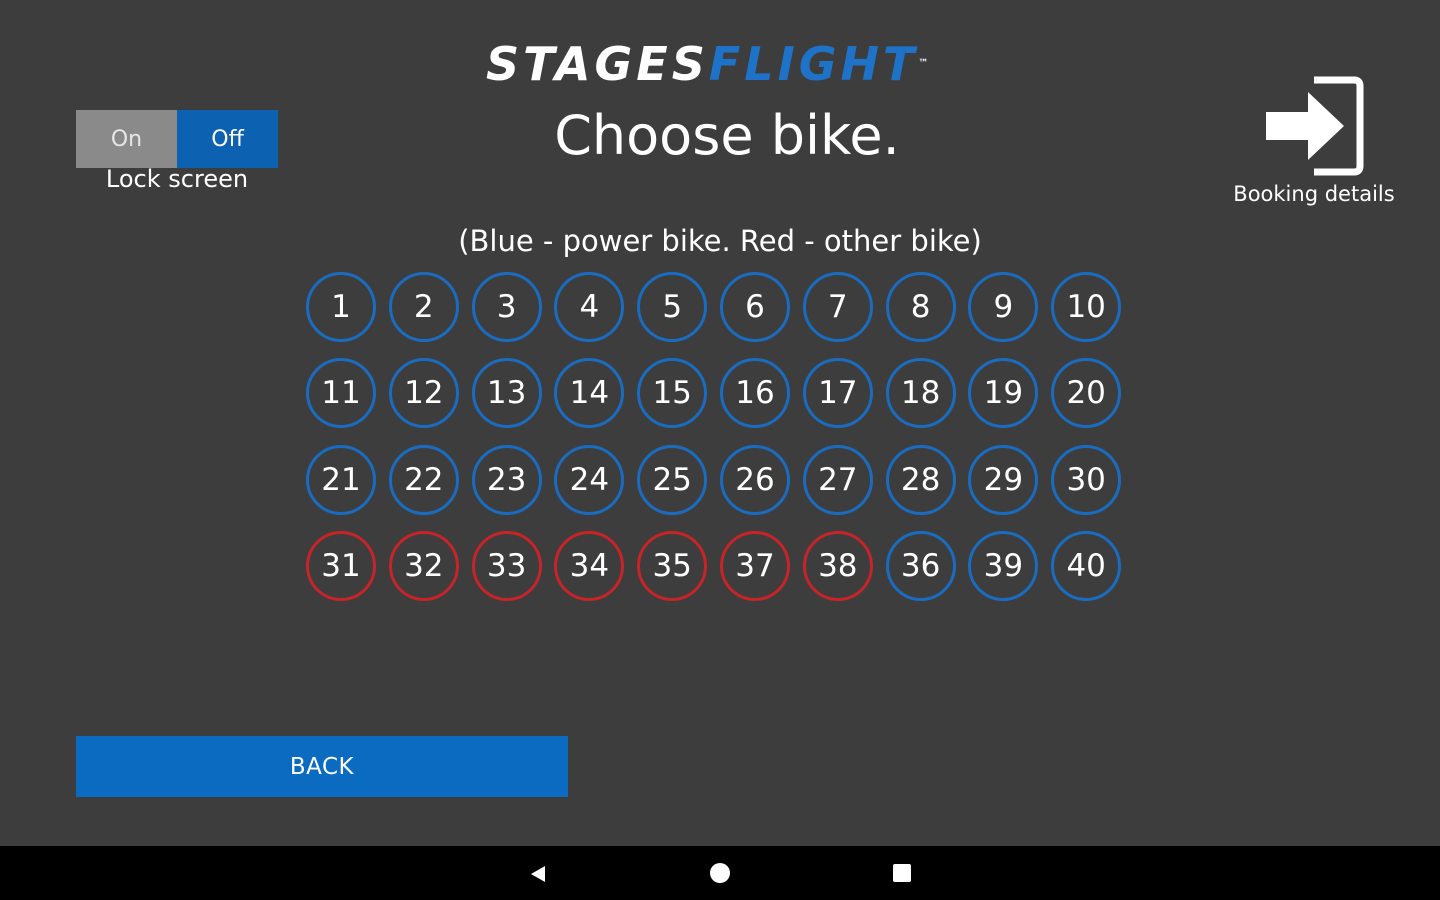  What do you see at coordinates (1314, 194) in the screenshot?
I see `booking-details-label: Booking details` at bounding box center [1314, 194].